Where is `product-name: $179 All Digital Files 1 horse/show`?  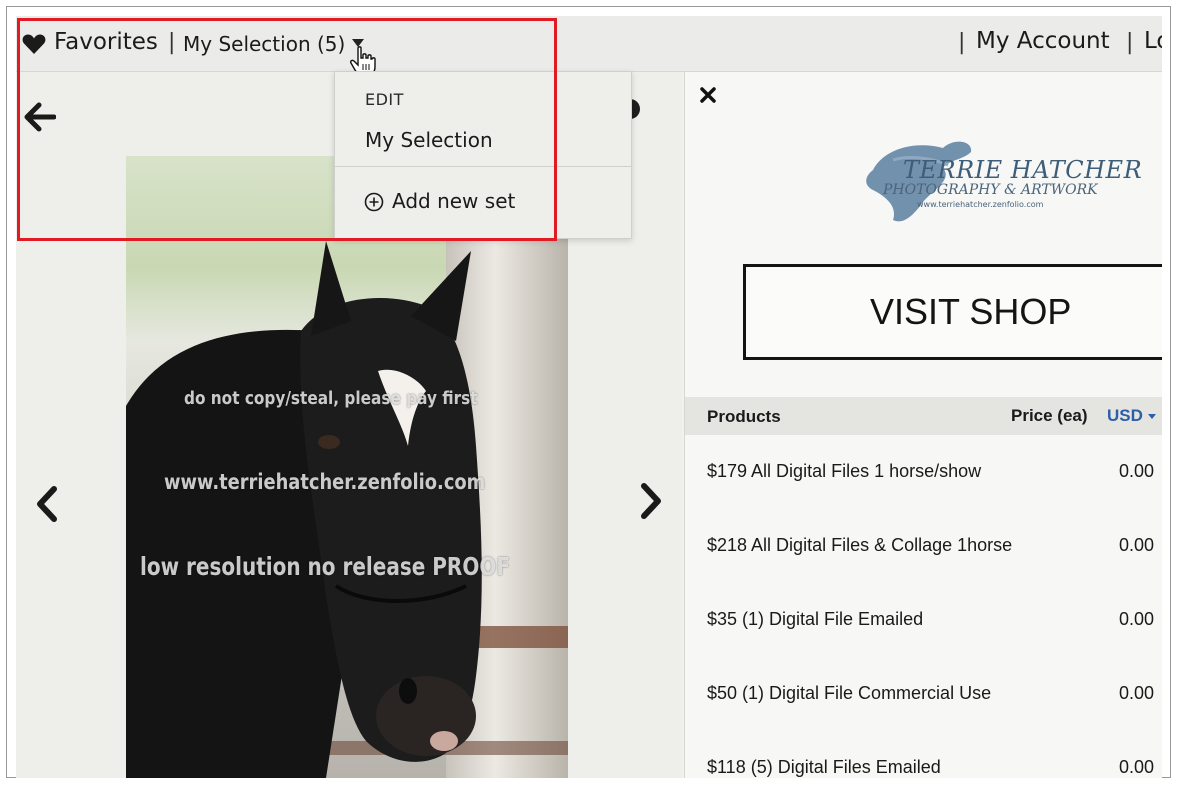 product-name: $179 All Digital Files 1 horse/show is located at coordinates (844, 471).